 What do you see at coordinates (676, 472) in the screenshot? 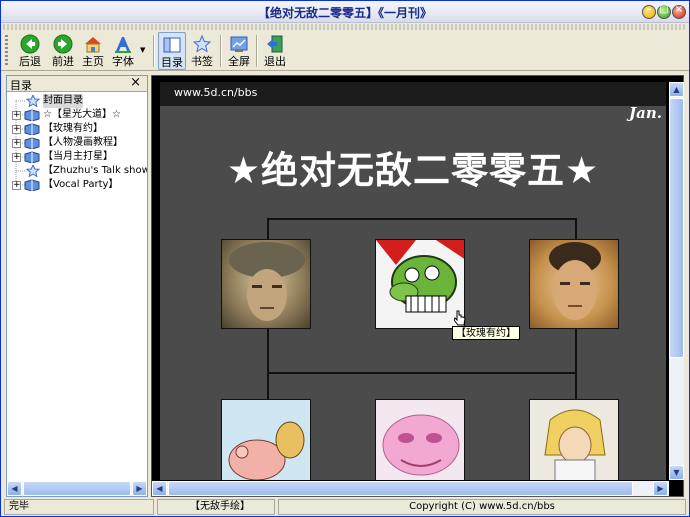
I see `scroll-down-icon: ▼` at bounding box center [676, 472].